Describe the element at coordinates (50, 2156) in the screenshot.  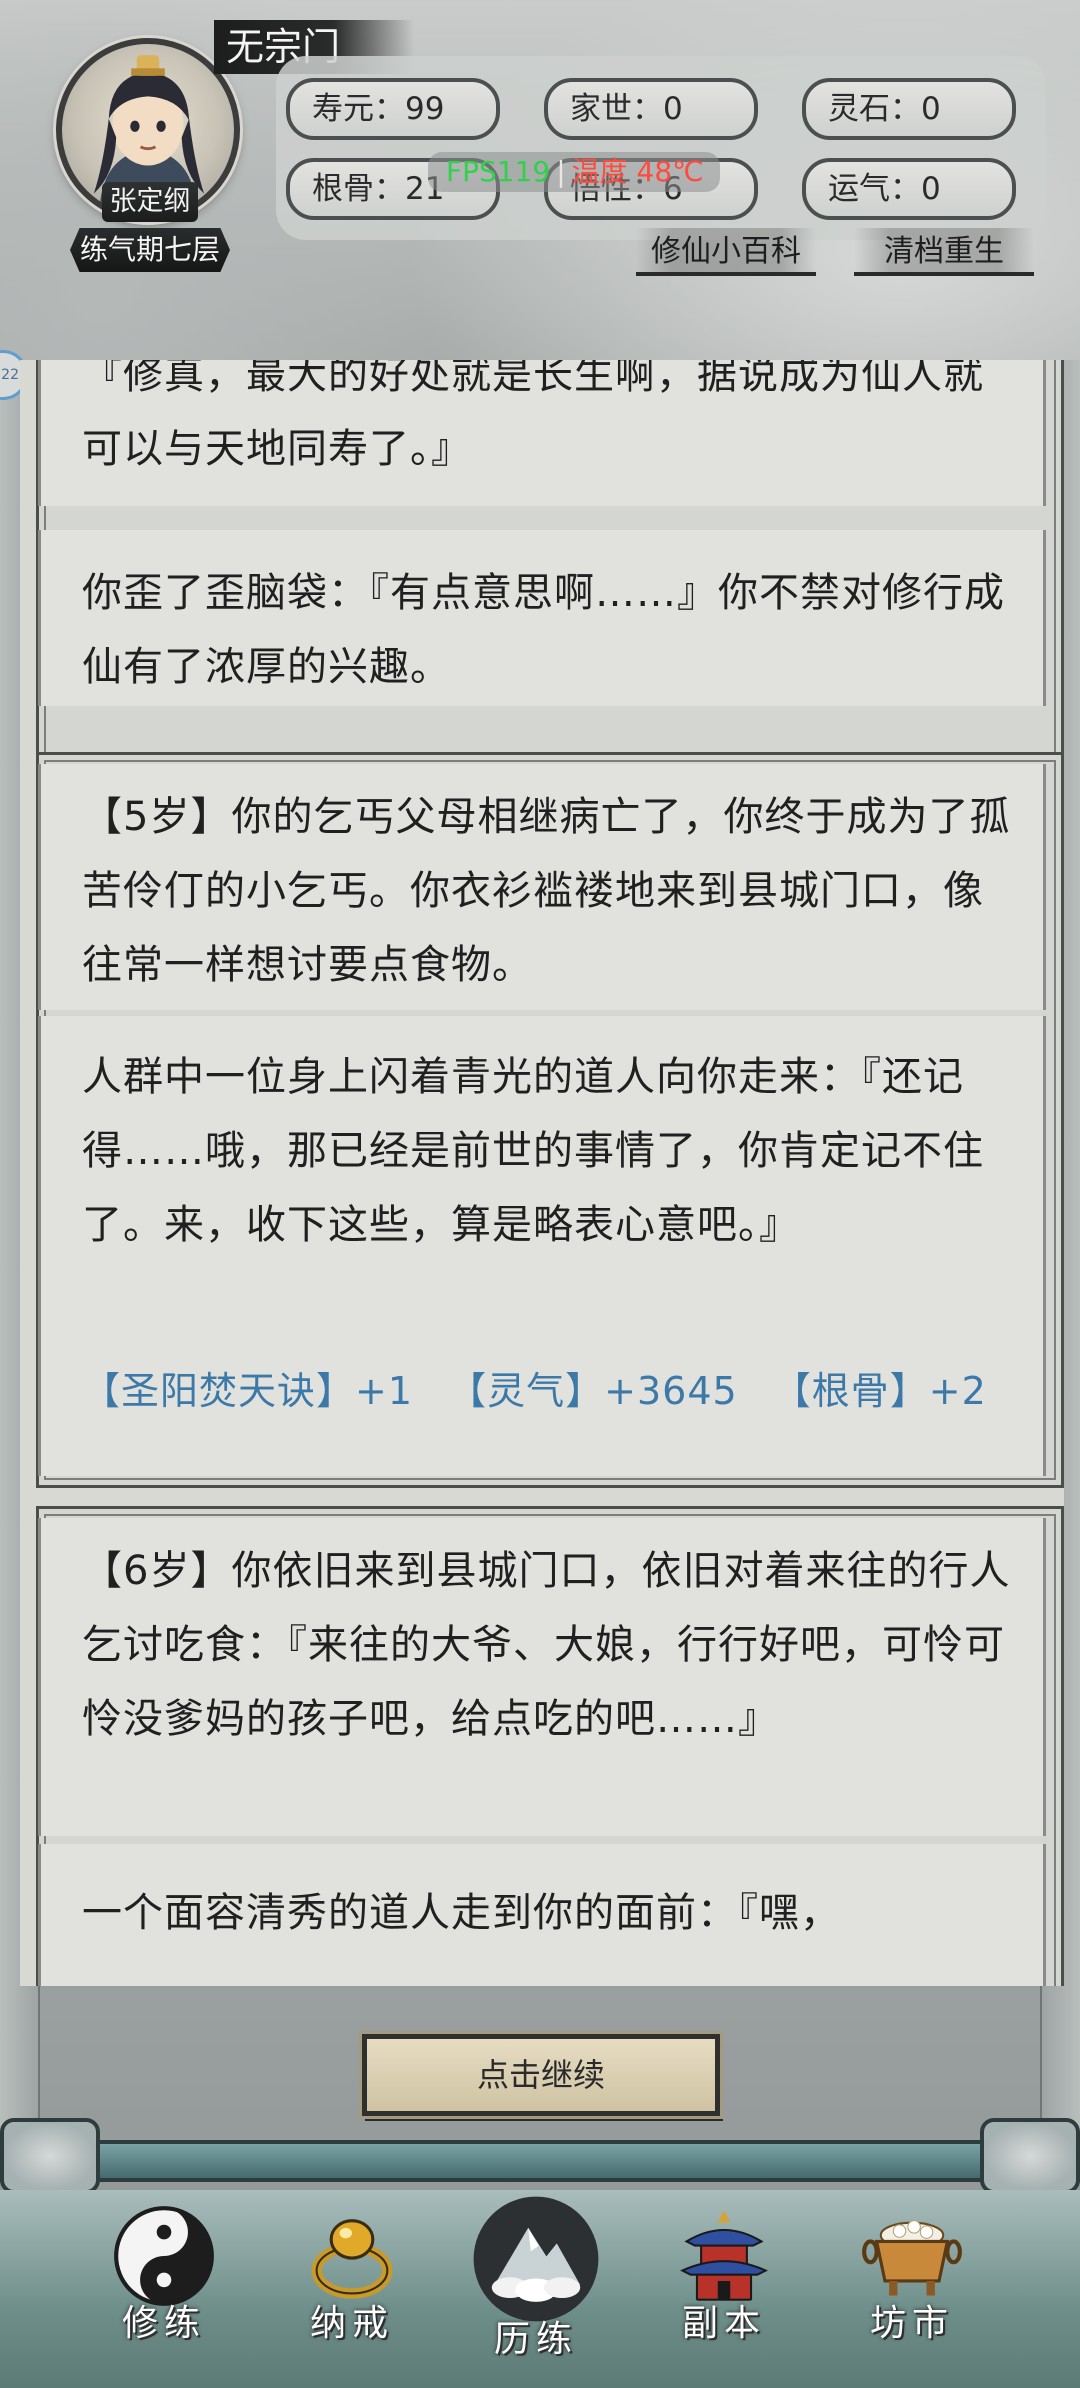
I see `scroll-rod-left-end` at that location.